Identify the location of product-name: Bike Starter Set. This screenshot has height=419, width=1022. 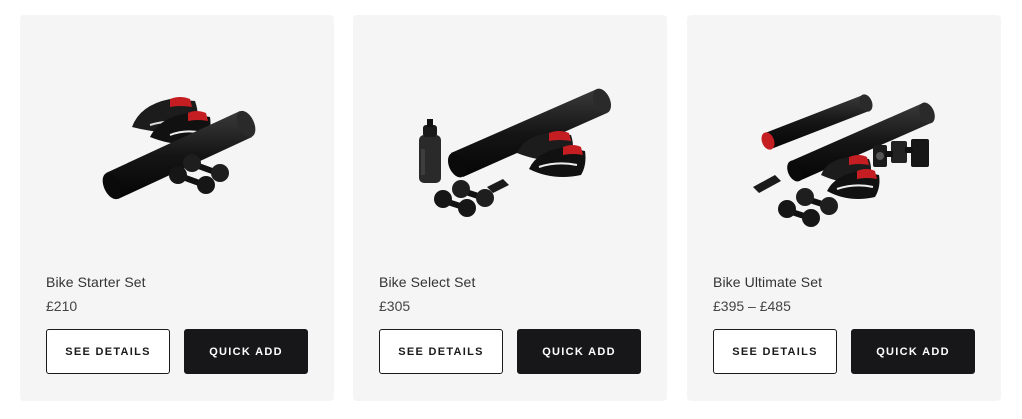
(96, 282).